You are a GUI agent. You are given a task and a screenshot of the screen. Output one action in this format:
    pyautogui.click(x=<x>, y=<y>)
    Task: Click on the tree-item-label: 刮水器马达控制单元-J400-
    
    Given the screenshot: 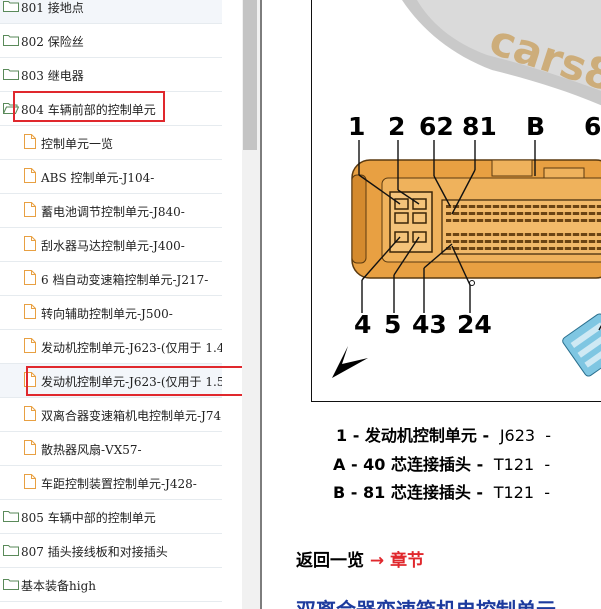 What is the action you would take?
    pyautogui.click(x=113, y=246)
    